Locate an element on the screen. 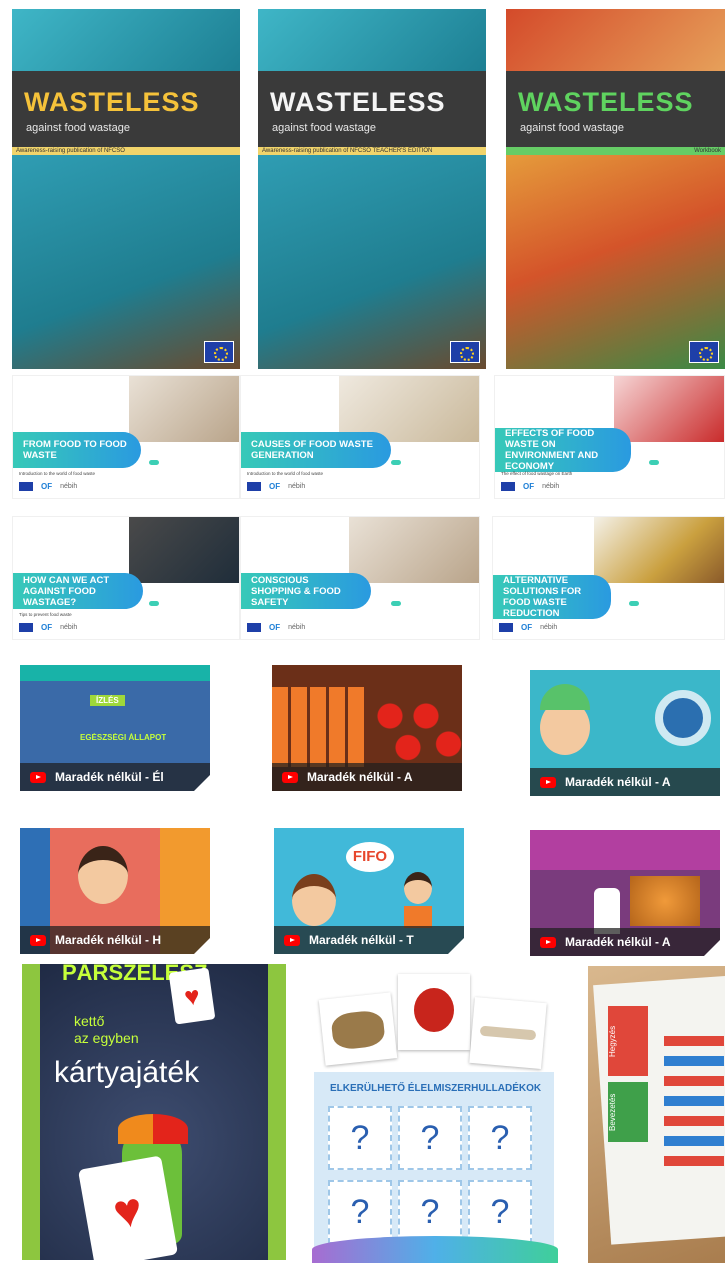  video-title: Maradék nélkül - T is located at coordinates (361, 940).